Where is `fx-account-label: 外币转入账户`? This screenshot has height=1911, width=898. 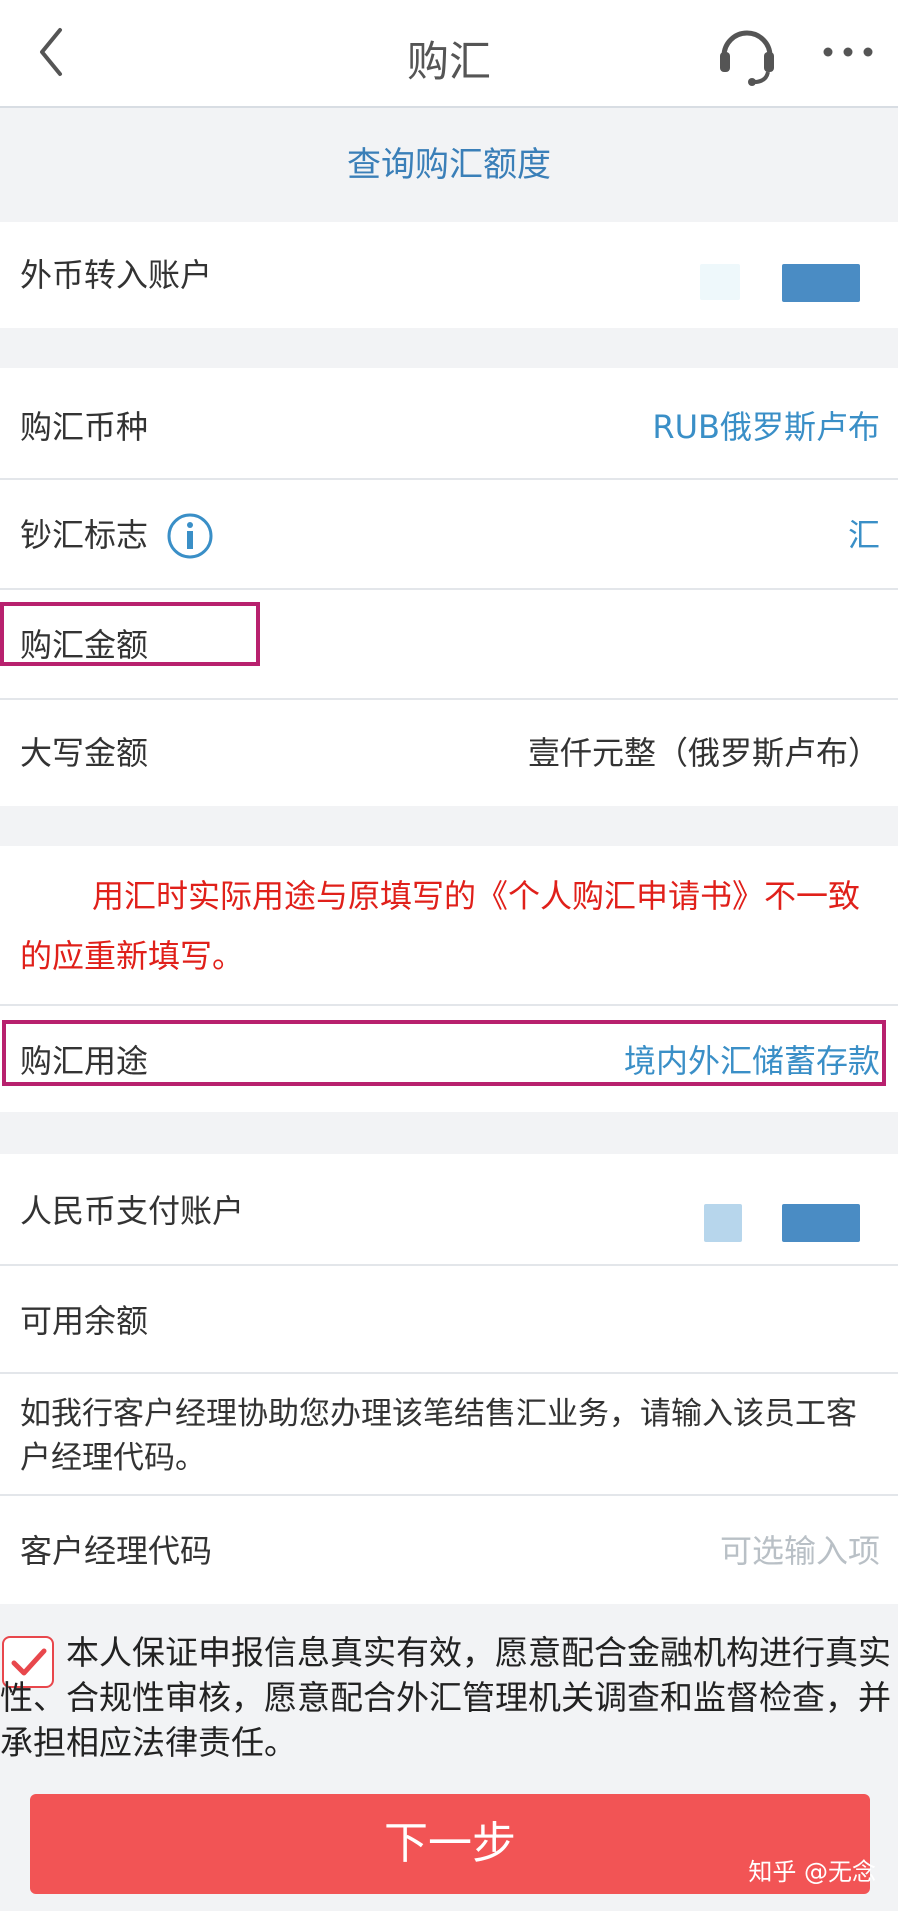 fx-account-label: 外币转入账户 is located at coordinates (116, 275).